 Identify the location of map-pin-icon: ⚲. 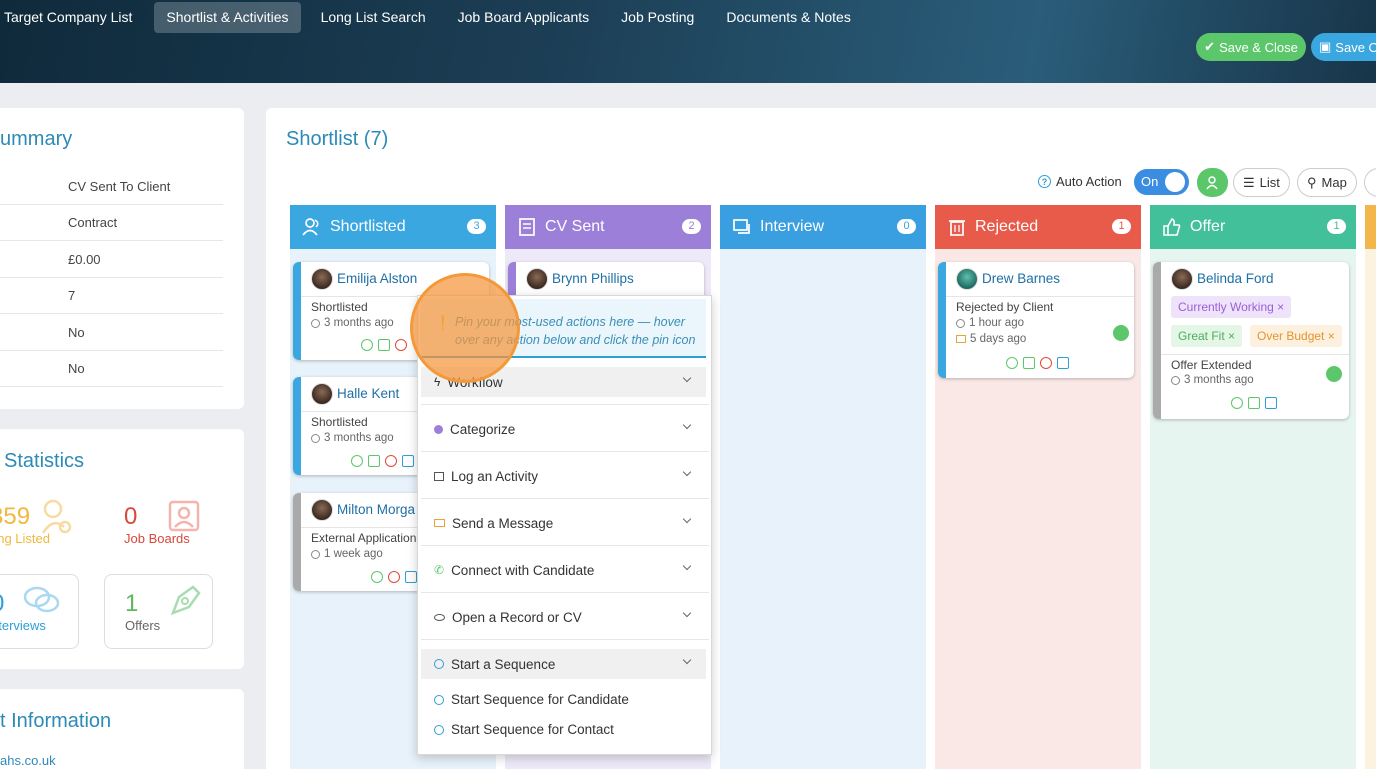
(1312, 182).